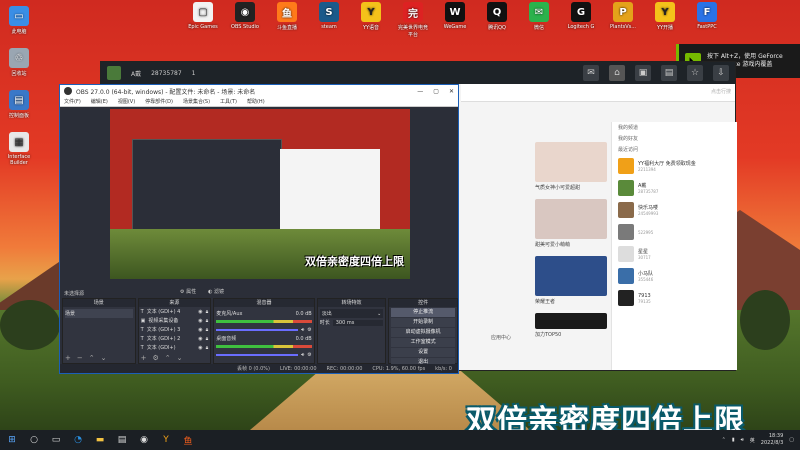  I want to click on source-list-item: T 文本 (GDI+) 4 ◉ 🔒︎, so click(175, 311).